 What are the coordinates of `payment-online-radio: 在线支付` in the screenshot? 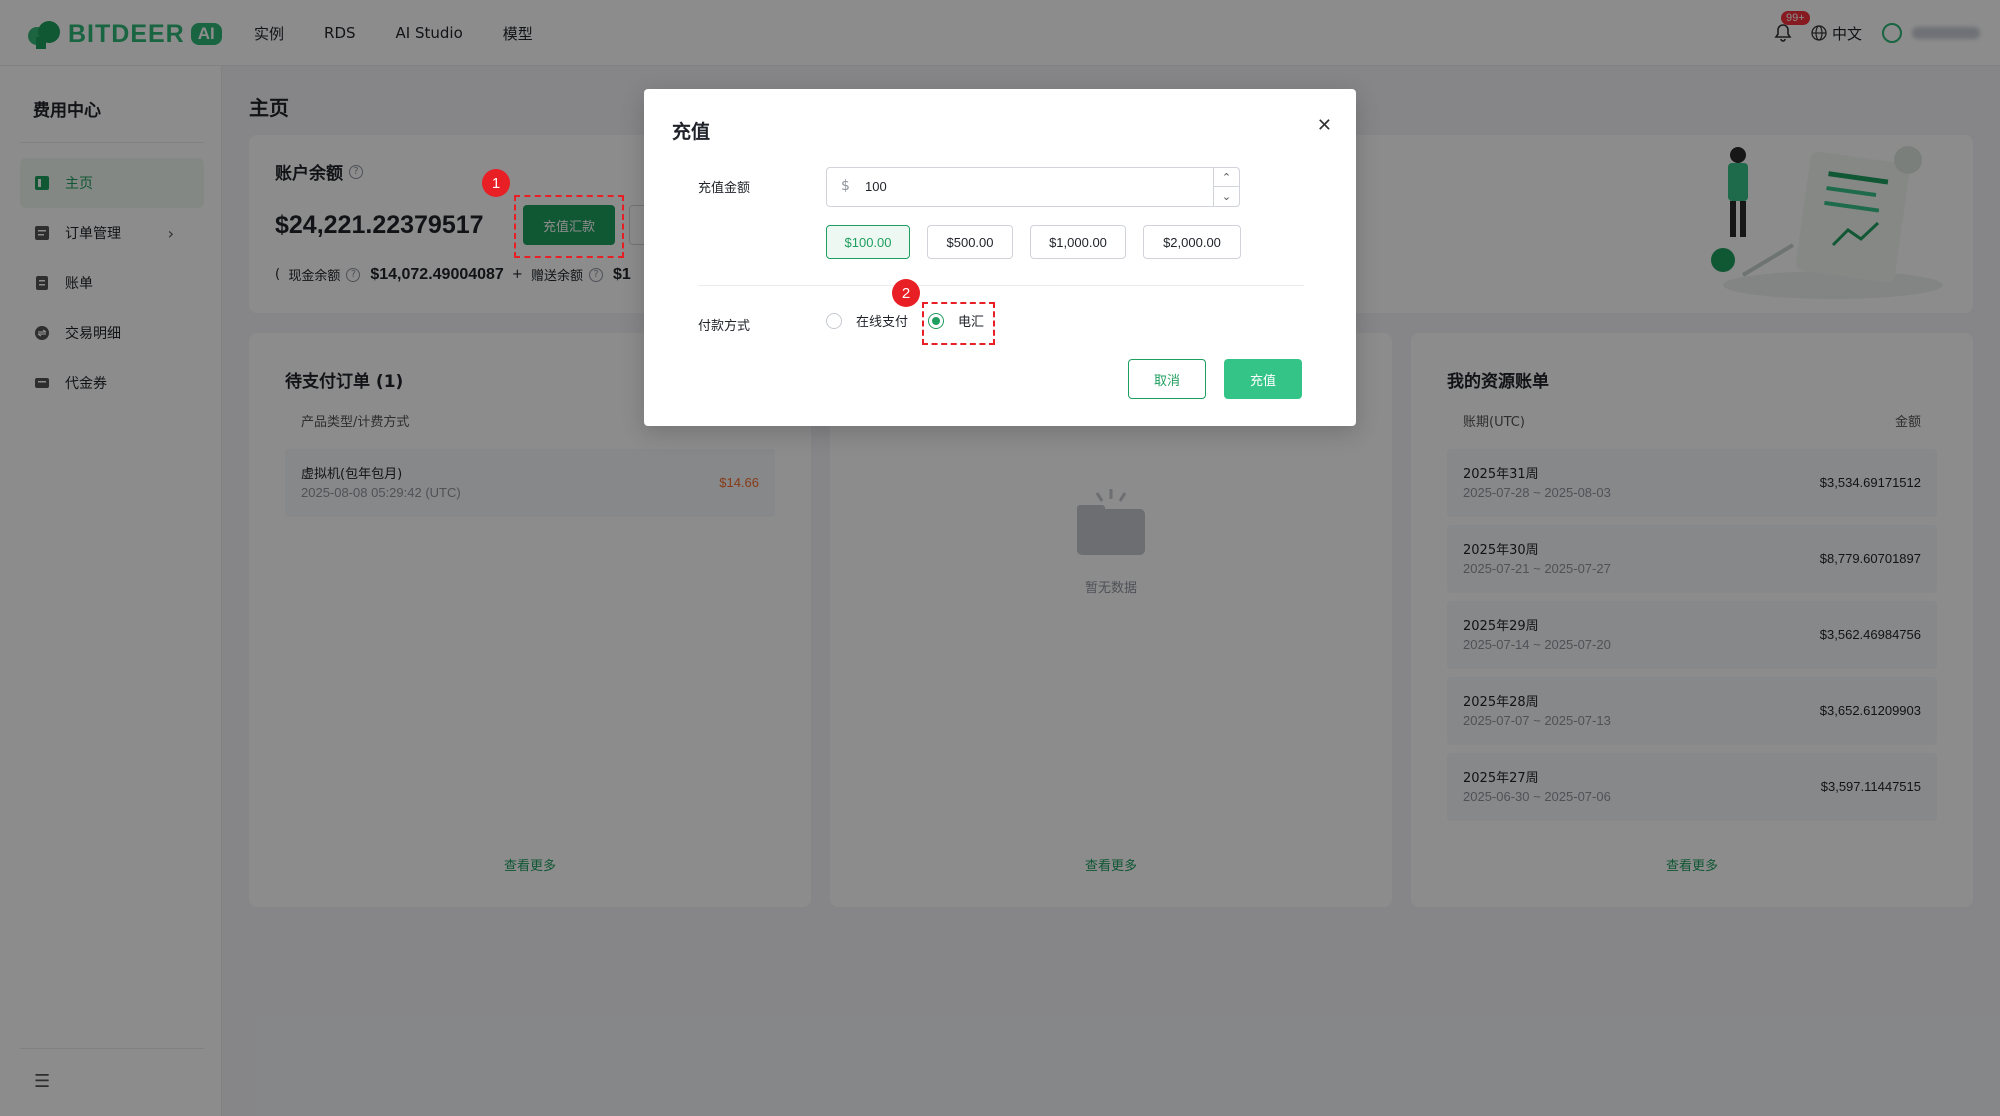 It's located at (867, 320).